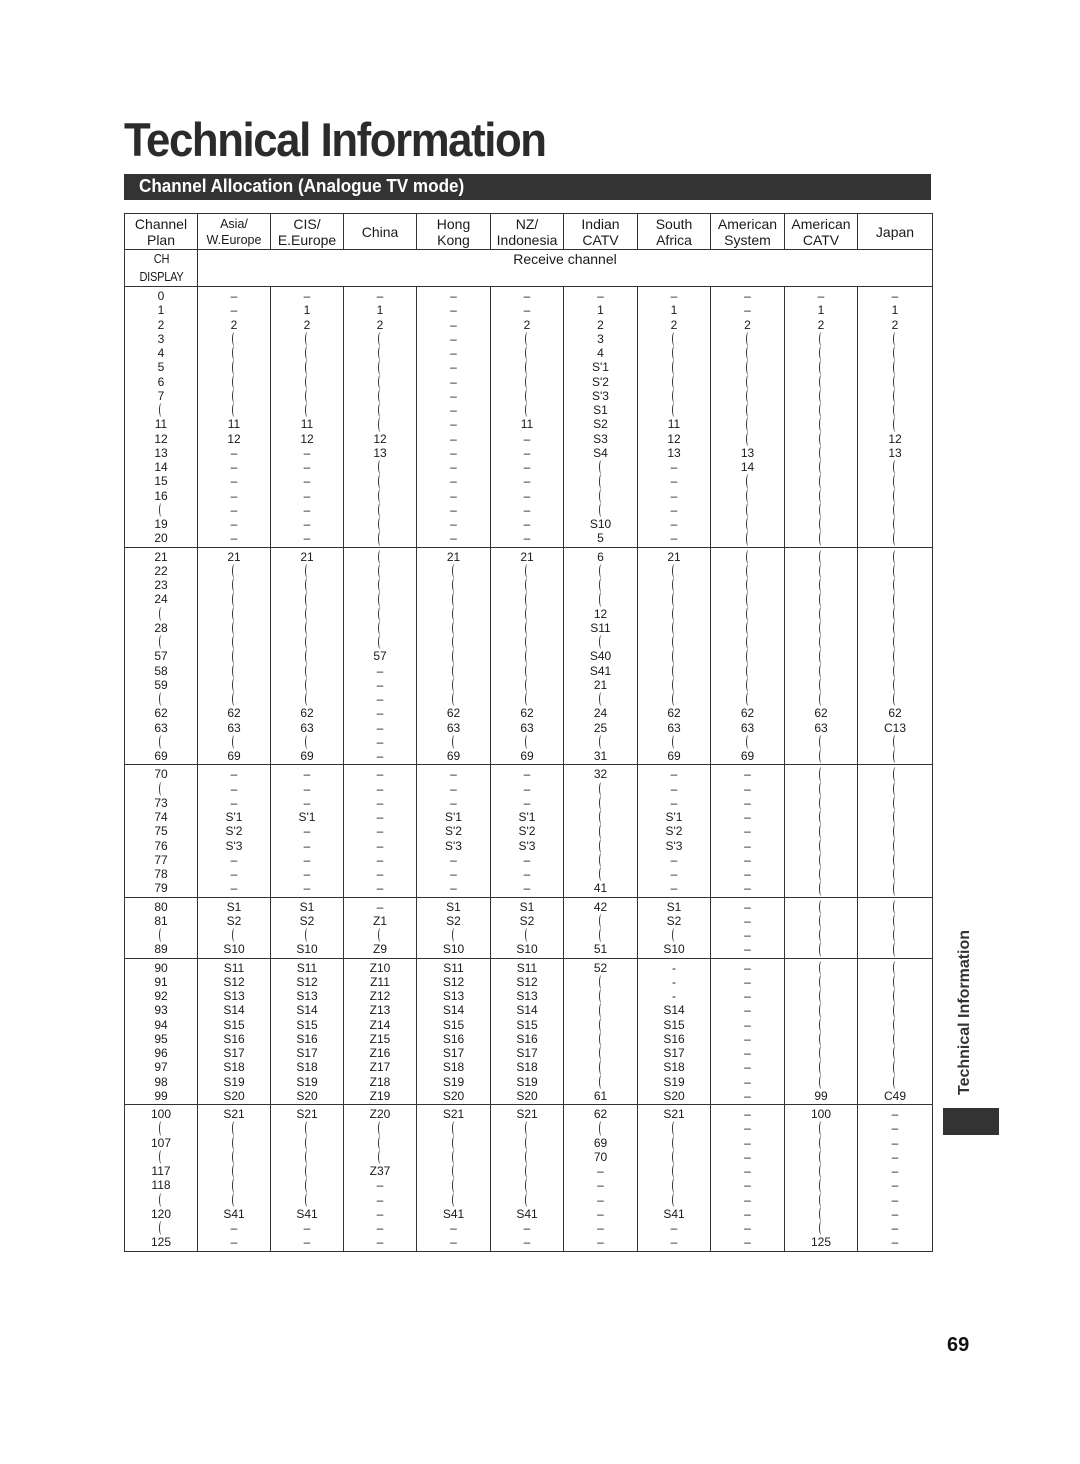 Image resolution: width=1080 pixels, height=1464 pixels. What do you see at coordinates (600, 1156) in the screenshot?
I see `channel-cell: 70` at bounding box center [600, 1156].